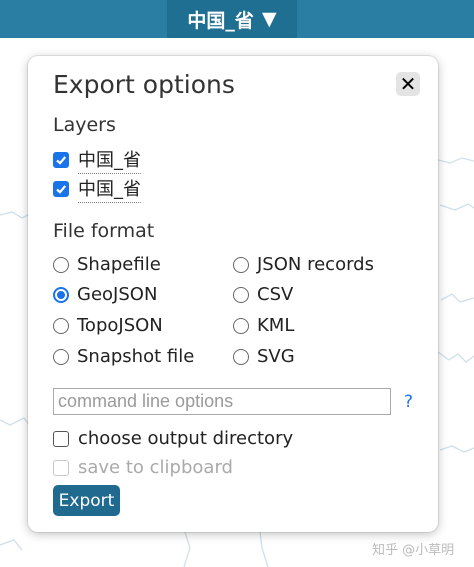 The height and width of the screenshot is (567, 474). Describe the element at coordinates (136, 356) in the screenshot. I see `format-label: Snapshot file` at that location.